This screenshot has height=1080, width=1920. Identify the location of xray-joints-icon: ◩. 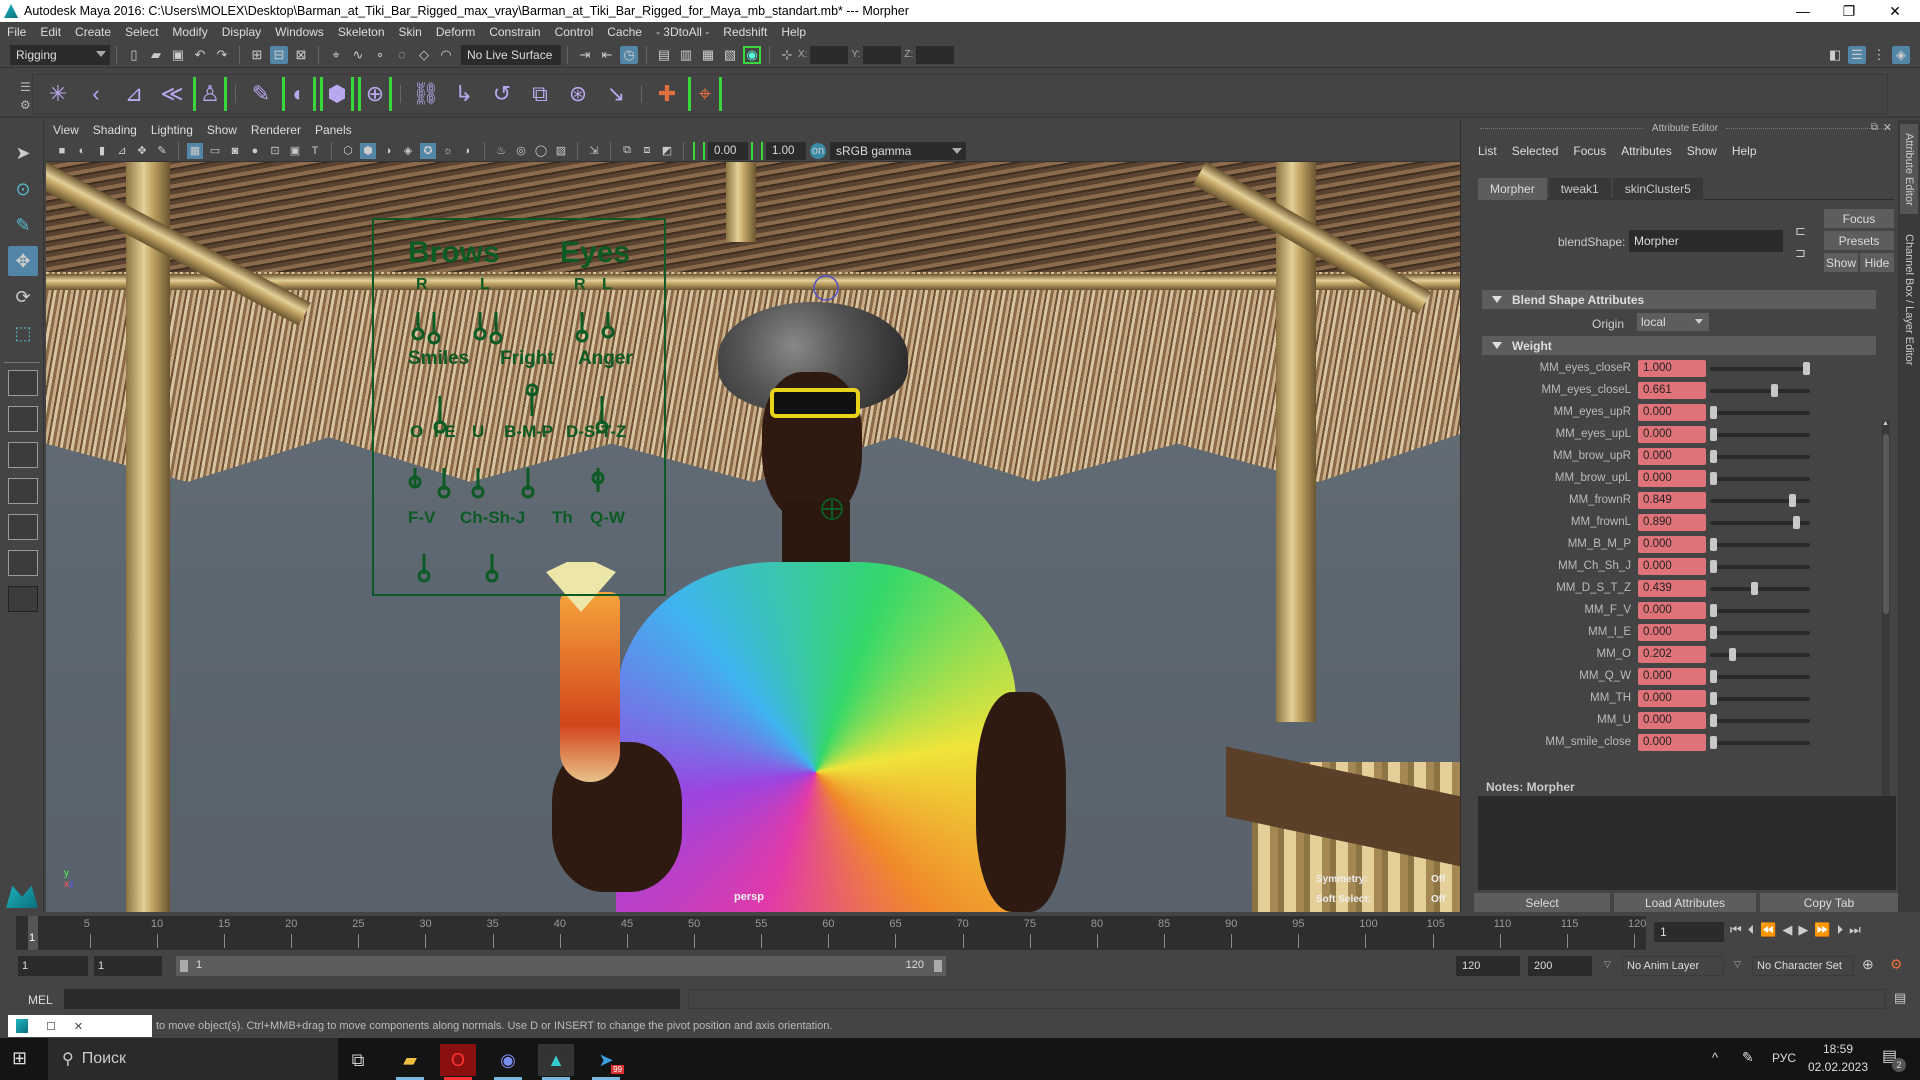
(667, 151).